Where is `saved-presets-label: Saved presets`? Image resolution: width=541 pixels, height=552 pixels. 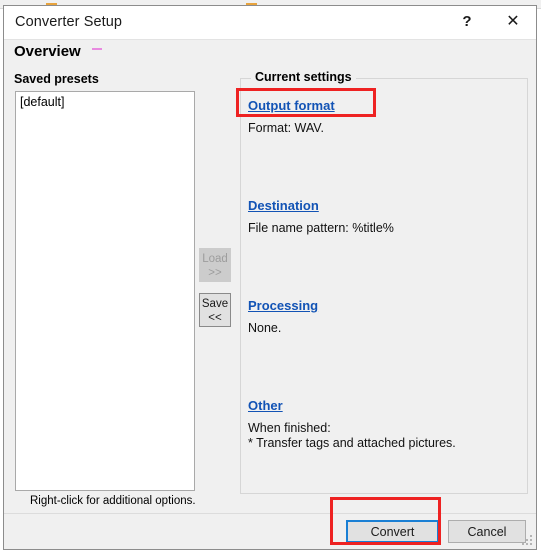
saved-presets-label: Saved presets is located at coordinates (56, 79).